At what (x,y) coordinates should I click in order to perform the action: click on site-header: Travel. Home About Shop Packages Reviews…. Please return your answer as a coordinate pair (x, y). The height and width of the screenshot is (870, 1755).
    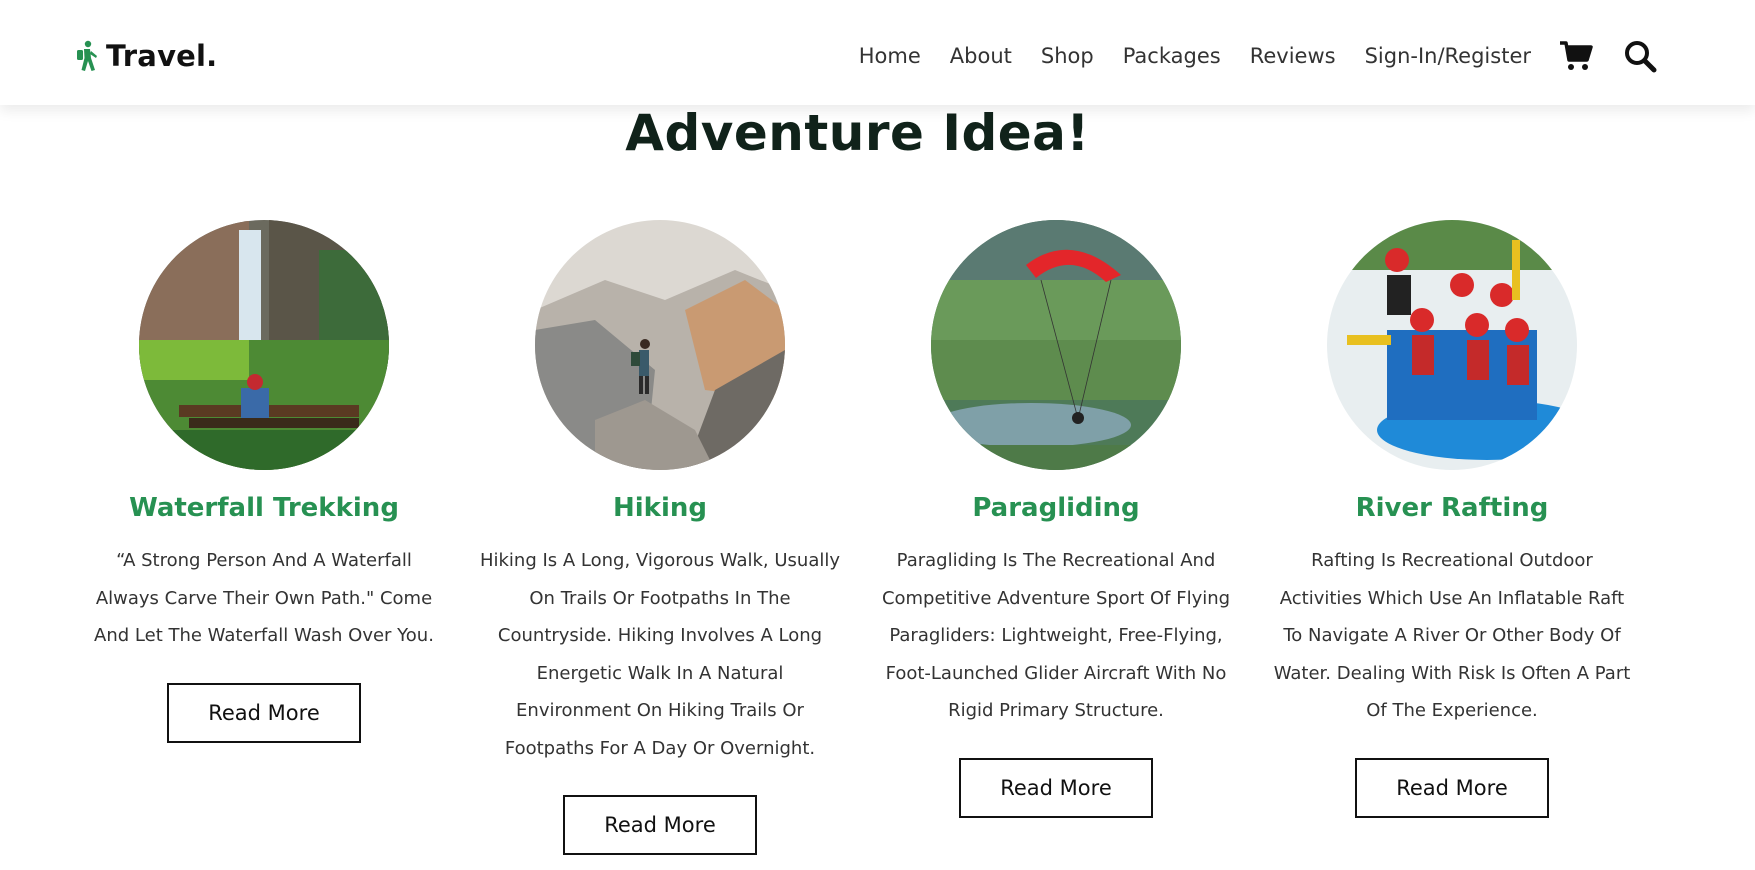
    Looking at the image, I should click on (877, 52).